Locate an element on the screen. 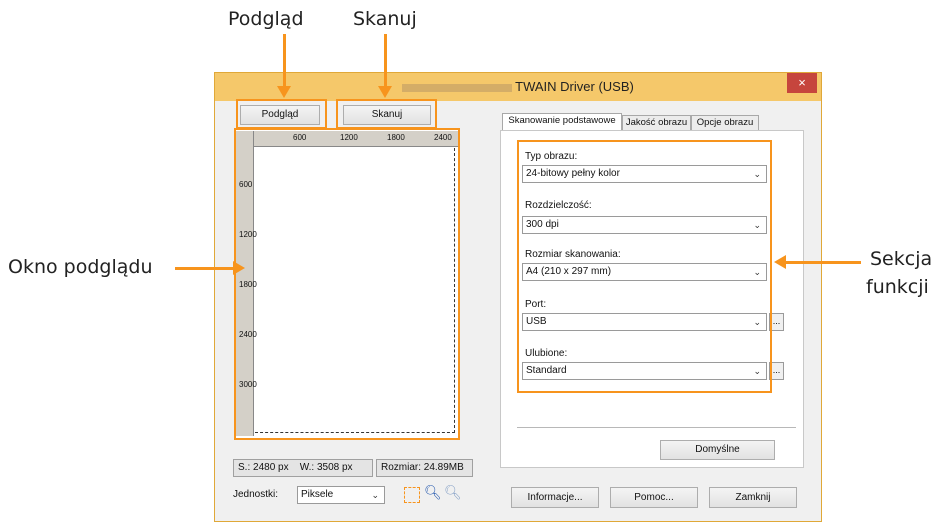  annotation-preview-window: Okno podglądu is located at coordinates (80, 267).